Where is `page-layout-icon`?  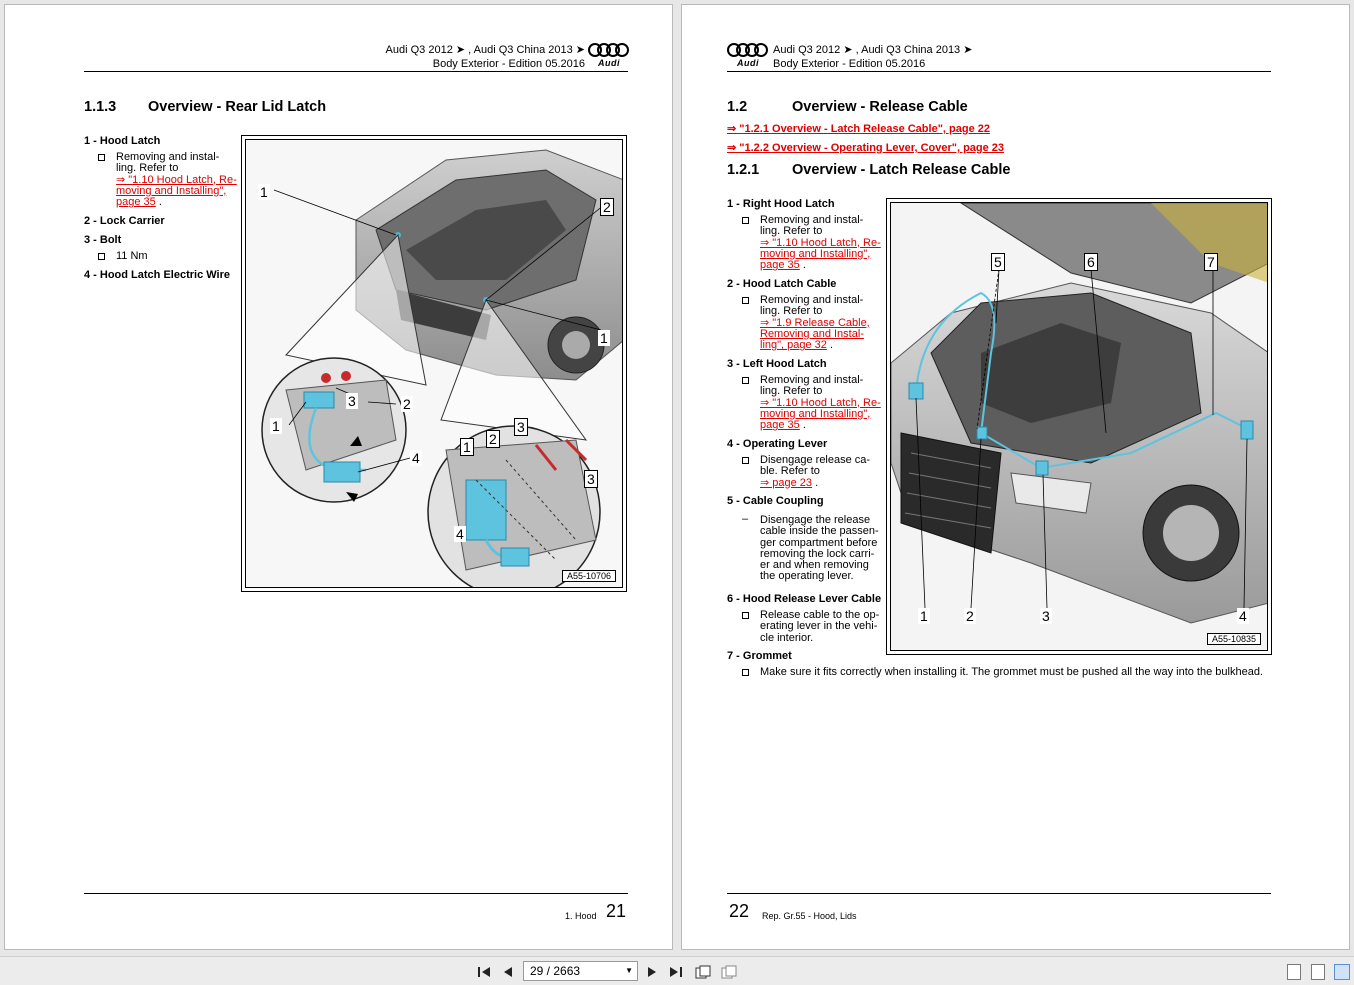
page-layout-icon is located at coordinates (703, 972).